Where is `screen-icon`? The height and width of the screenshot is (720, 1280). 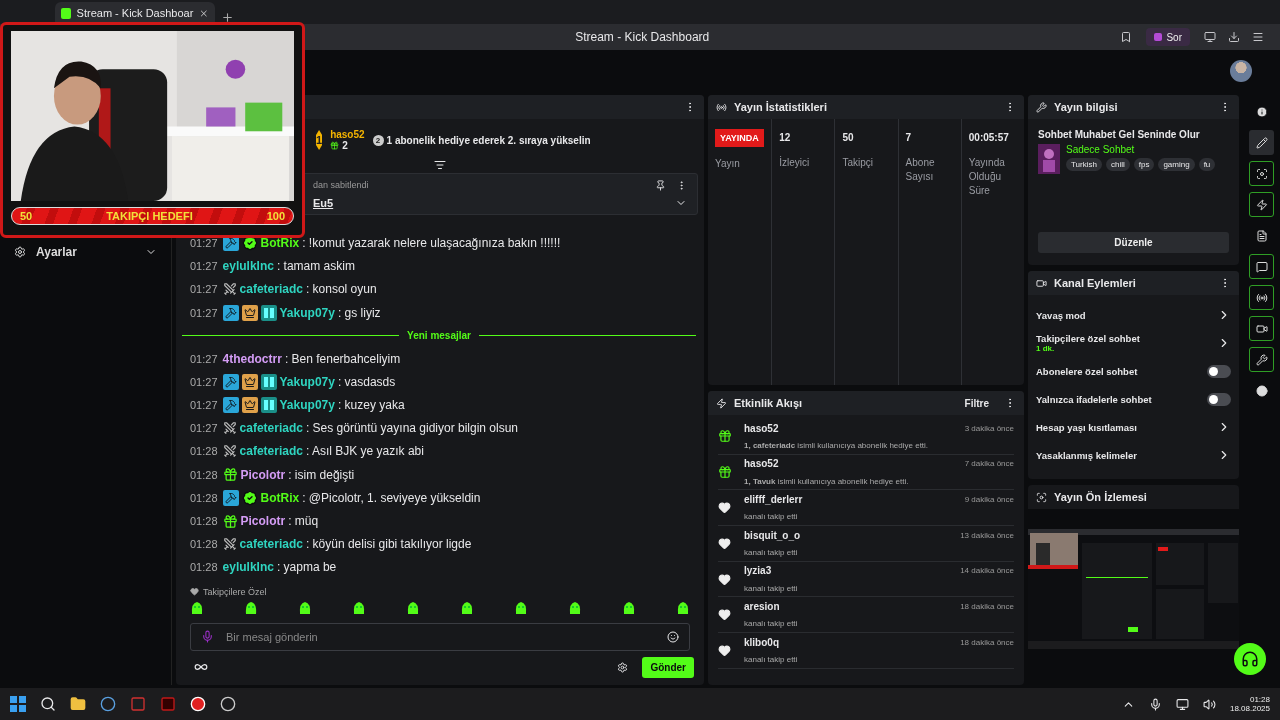
screen-icon is located at coordinates (1210, 37).